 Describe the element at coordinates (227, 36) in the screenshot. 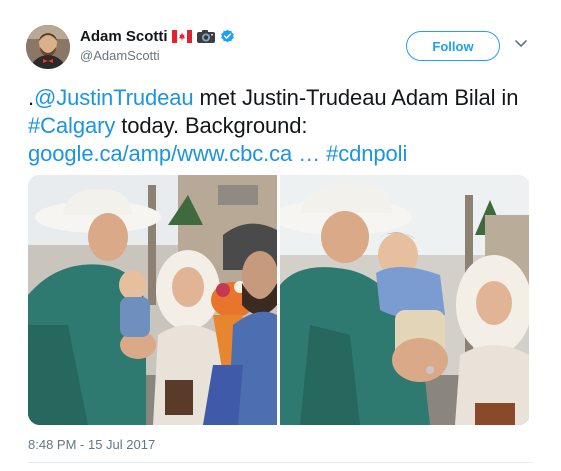

I see `verified-badge-icon` at that location.